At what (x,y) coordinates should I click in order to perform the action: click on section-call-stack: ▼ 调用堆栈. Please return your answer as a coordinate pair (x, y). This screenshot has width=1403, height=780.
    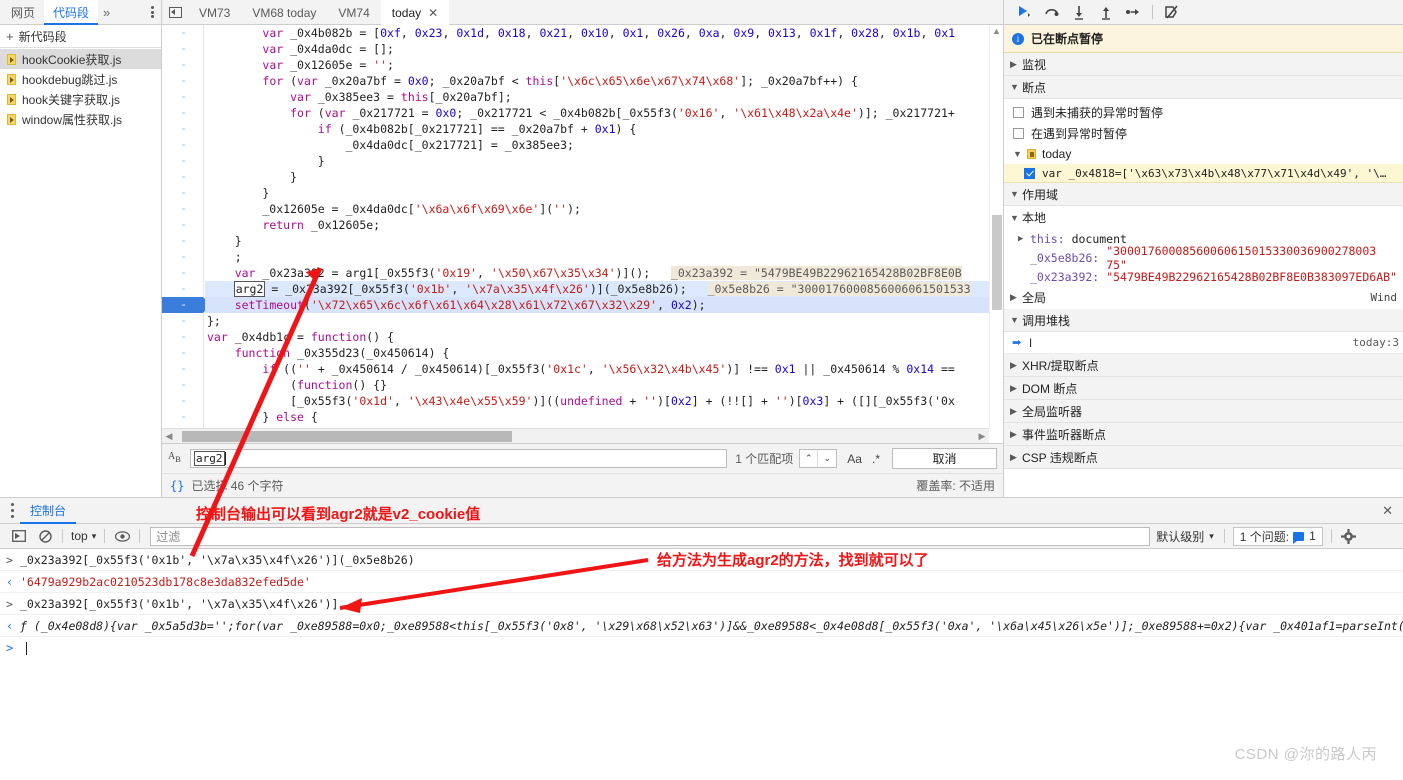
    Looking at the image, I should click on (1203, 320).